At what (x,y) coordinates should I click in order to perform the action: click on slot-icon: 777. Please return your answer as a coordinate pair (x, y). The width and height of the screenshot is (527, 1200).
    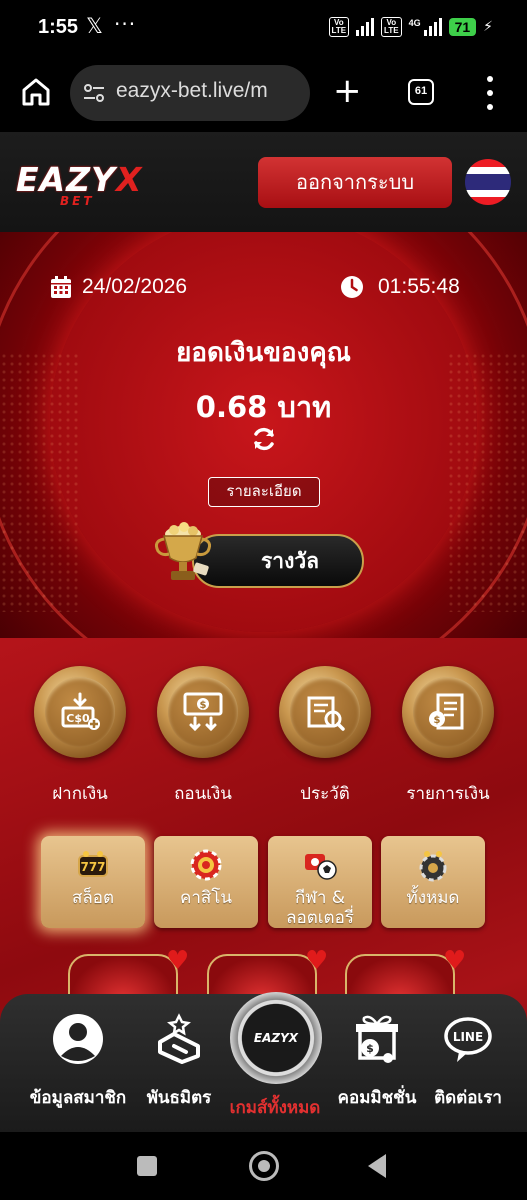
    Looking at the image, I should click on (93, 864).